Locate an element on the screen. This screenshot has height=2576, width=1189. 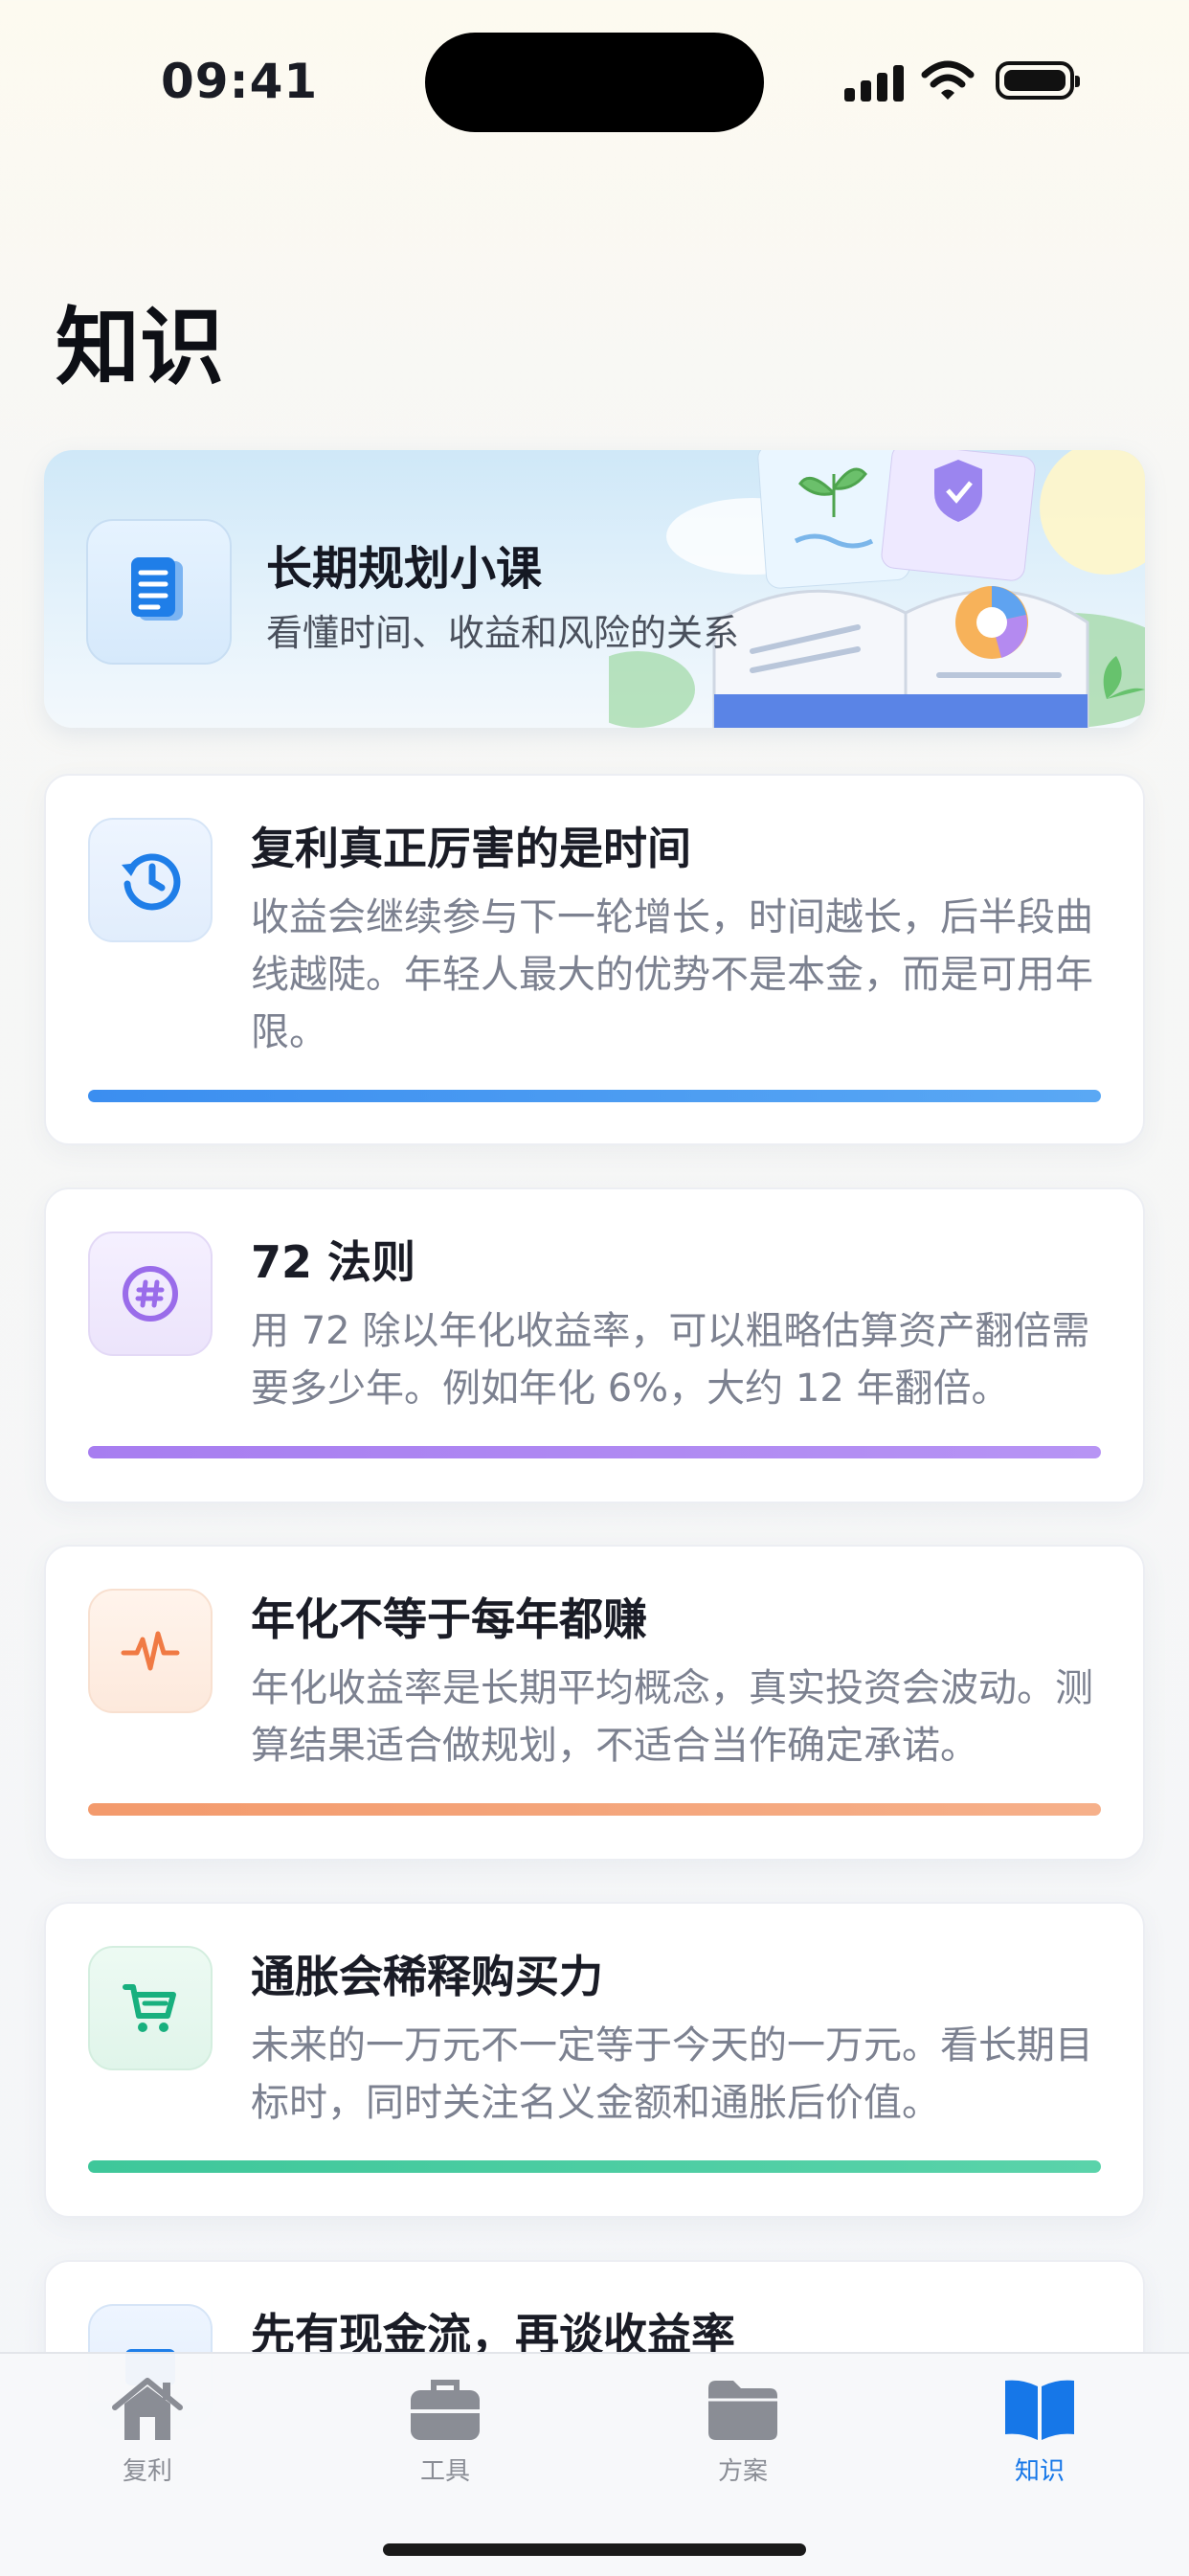
book-icon is located at coordinates (1039, 2410).